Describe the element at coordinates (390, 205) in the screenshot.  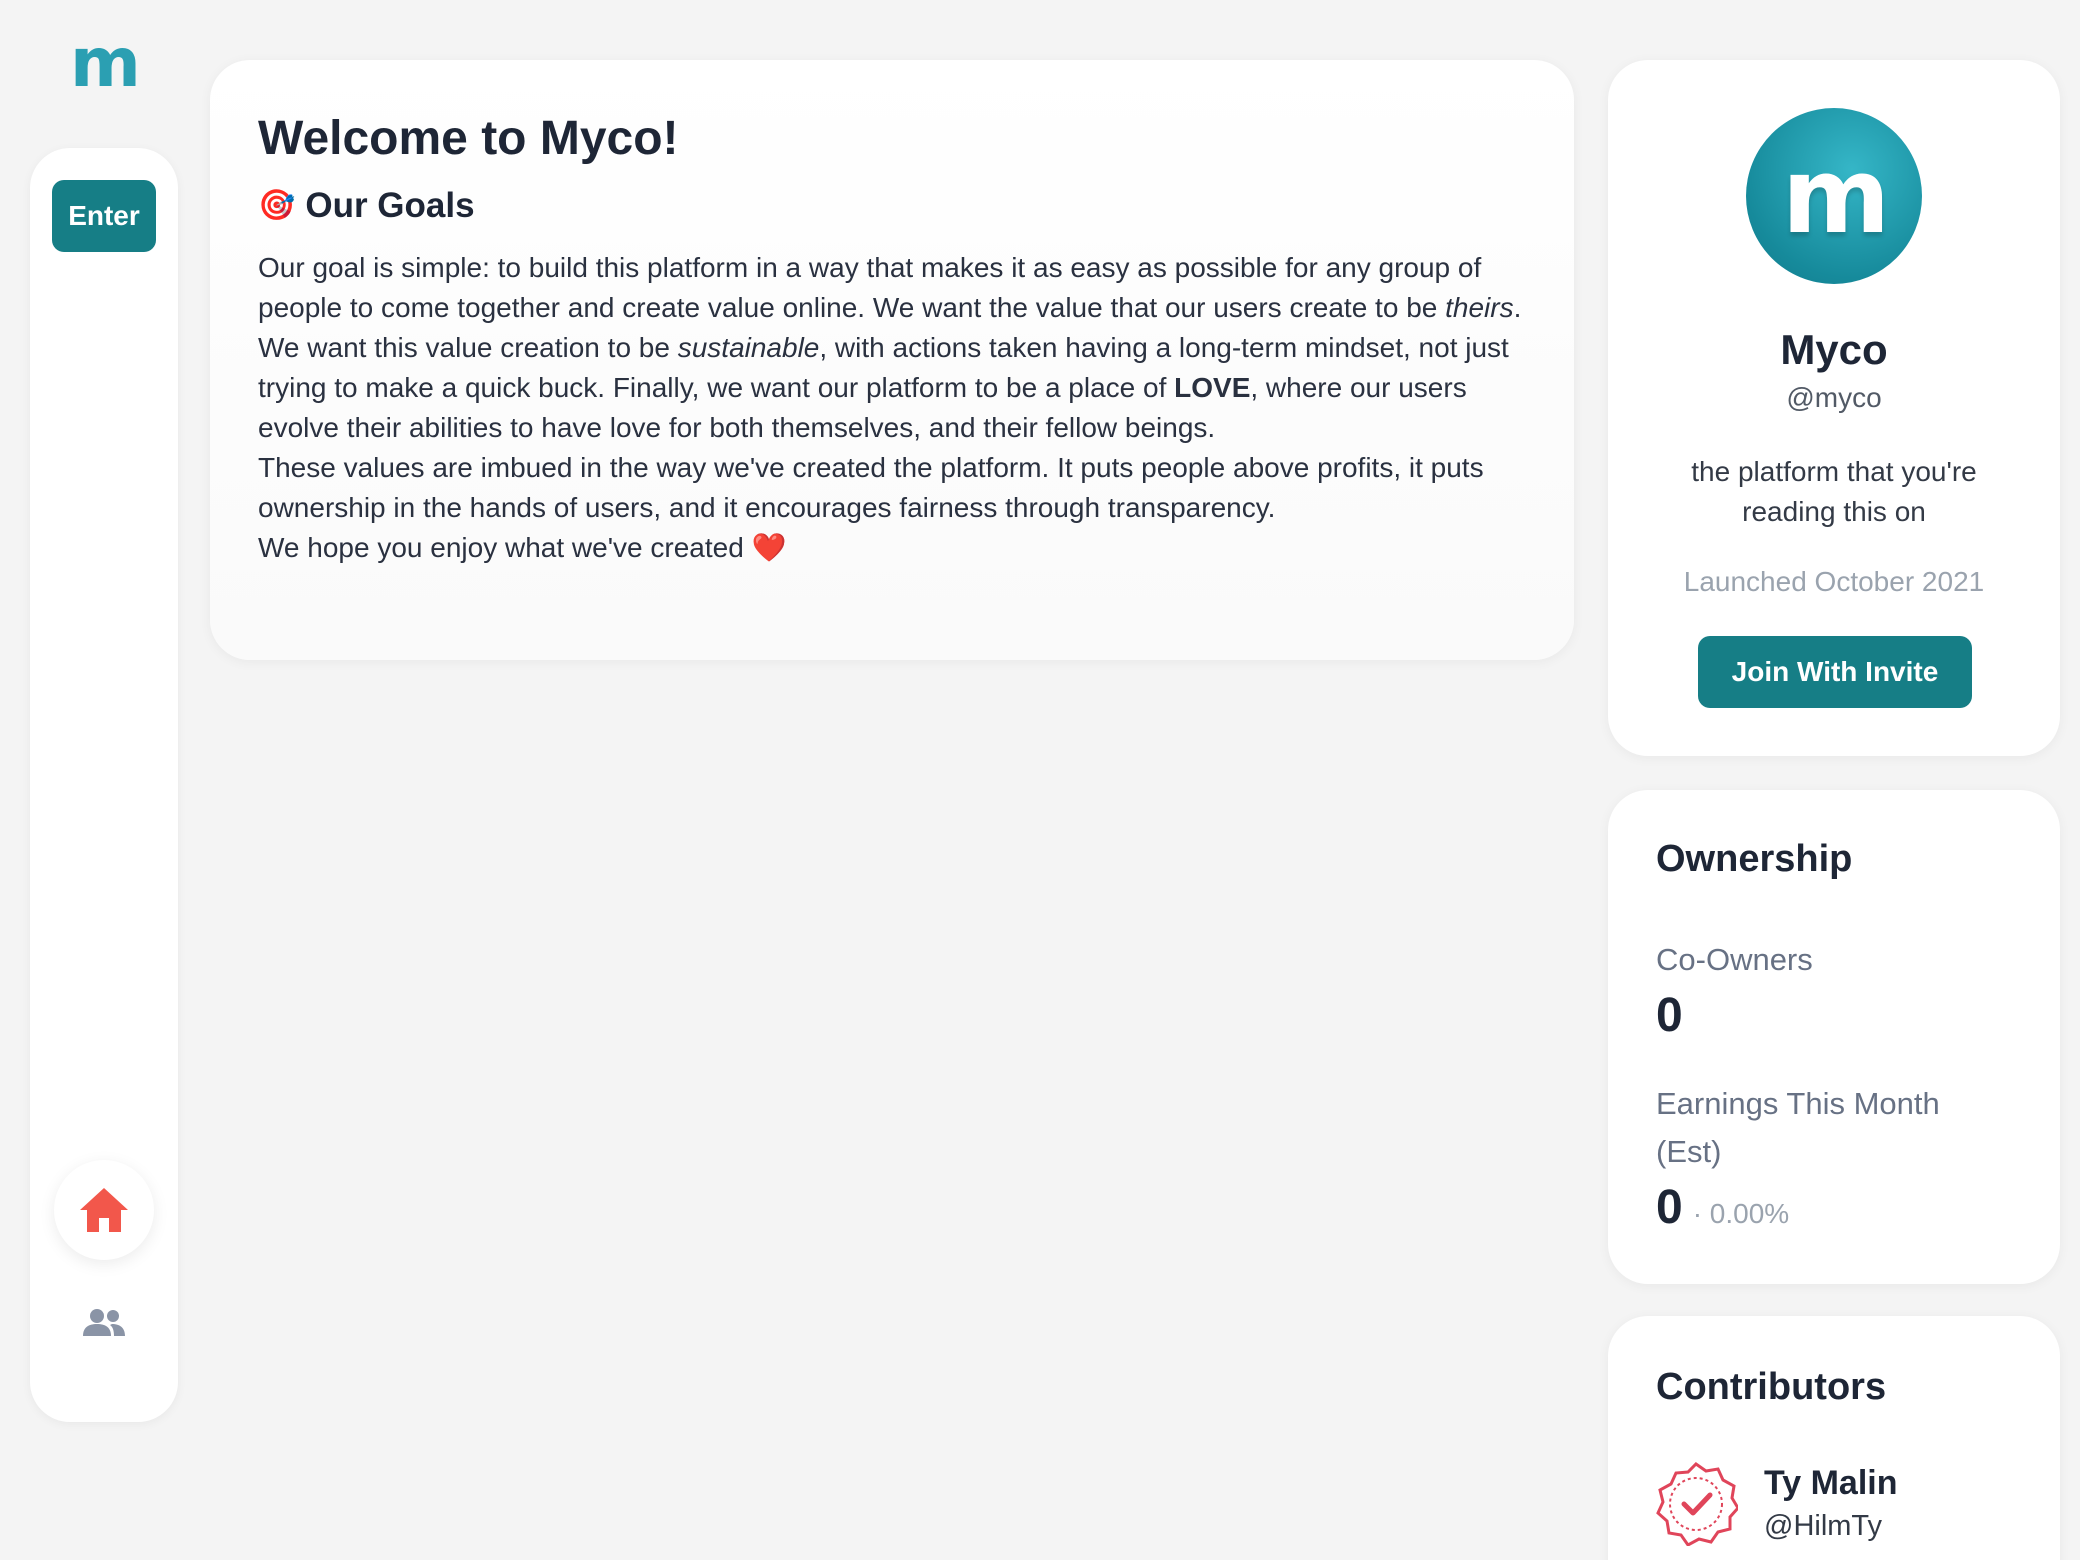
I see `goals-heading-text: Our Goals` at that location.